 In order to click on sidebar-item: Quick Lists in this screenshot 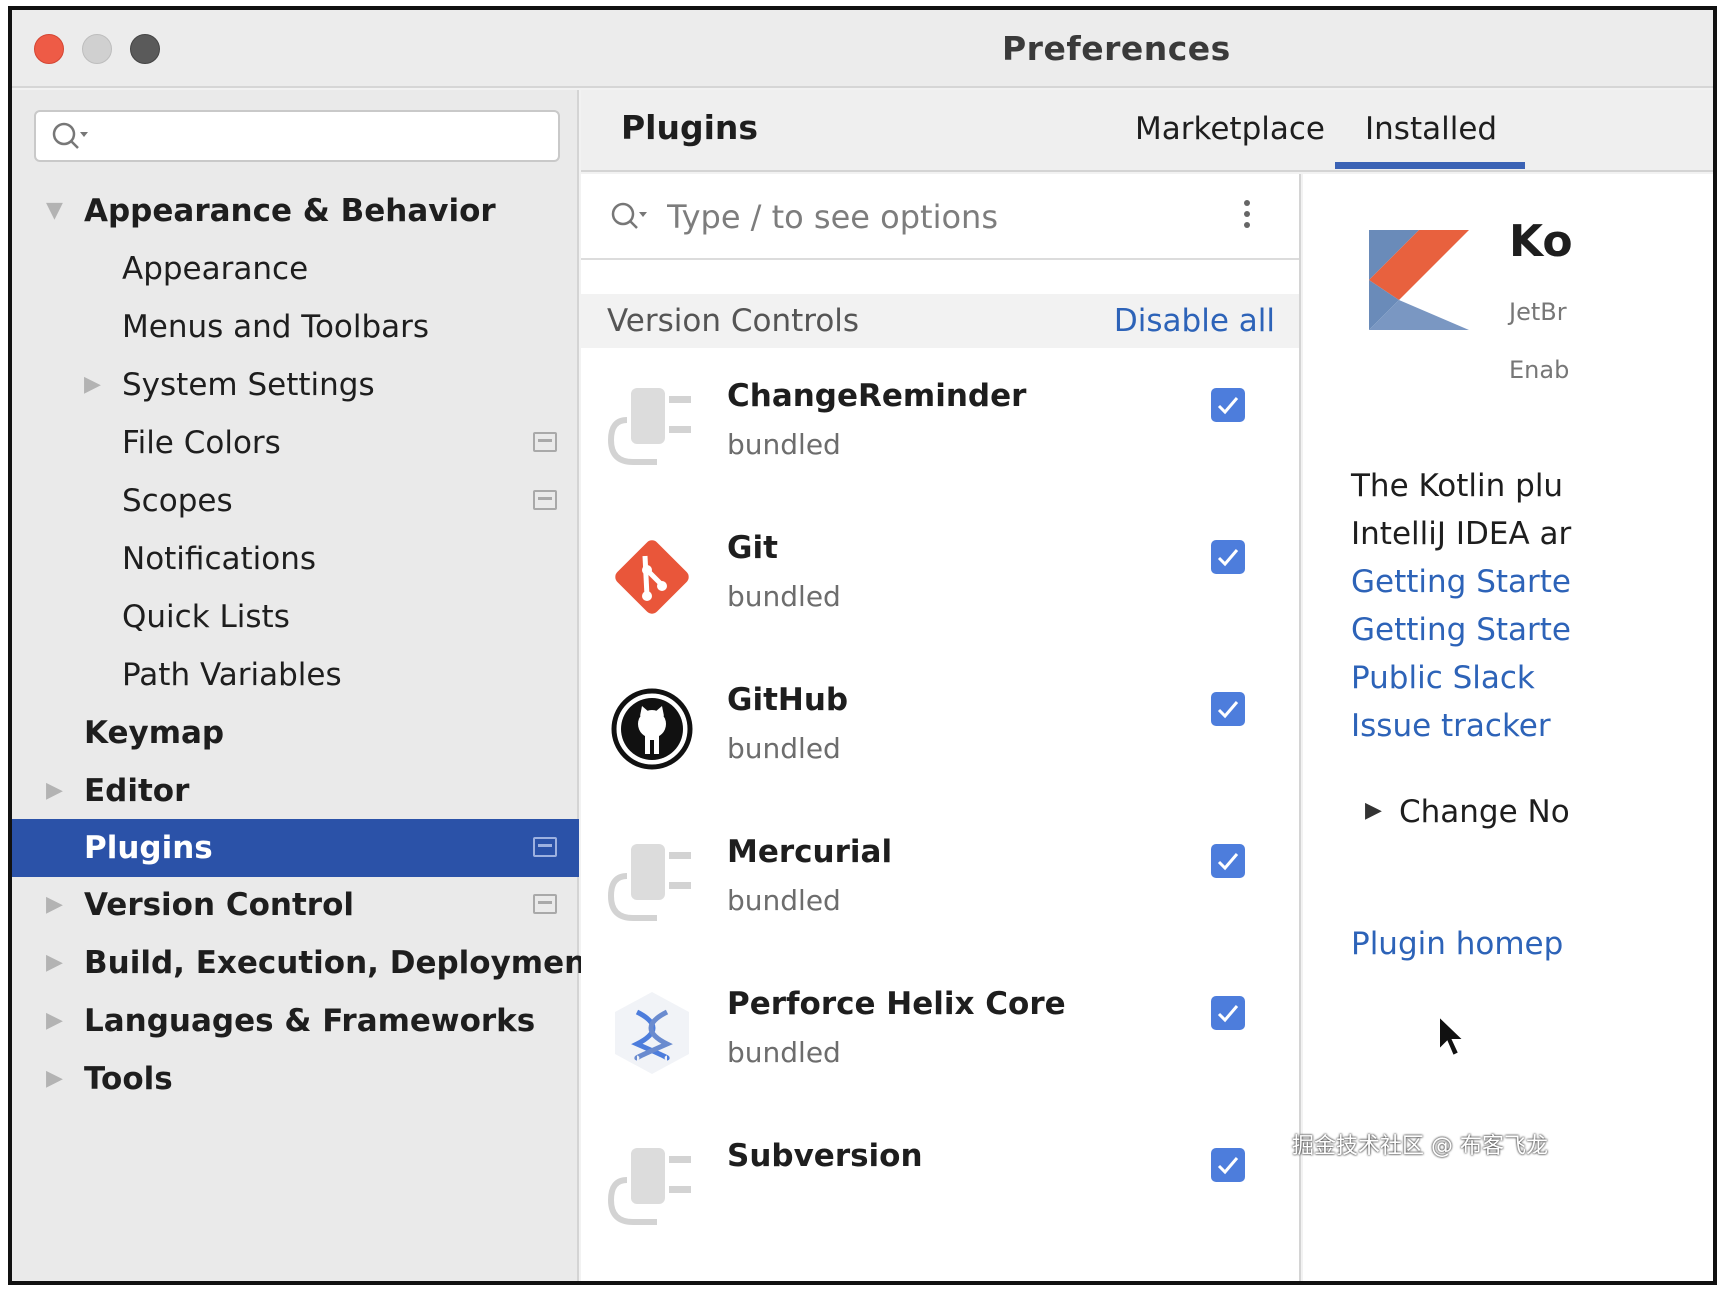, I will do `click(295, 617)`.